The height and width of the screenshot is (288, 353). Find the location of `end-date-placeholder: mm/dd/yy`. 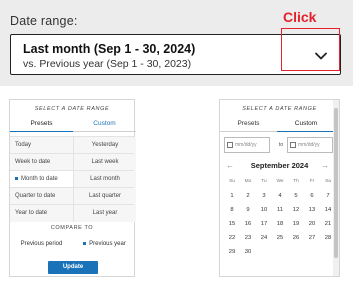

end-date-placeholder: mm/dd/yy is located at coordinates (309, 145).